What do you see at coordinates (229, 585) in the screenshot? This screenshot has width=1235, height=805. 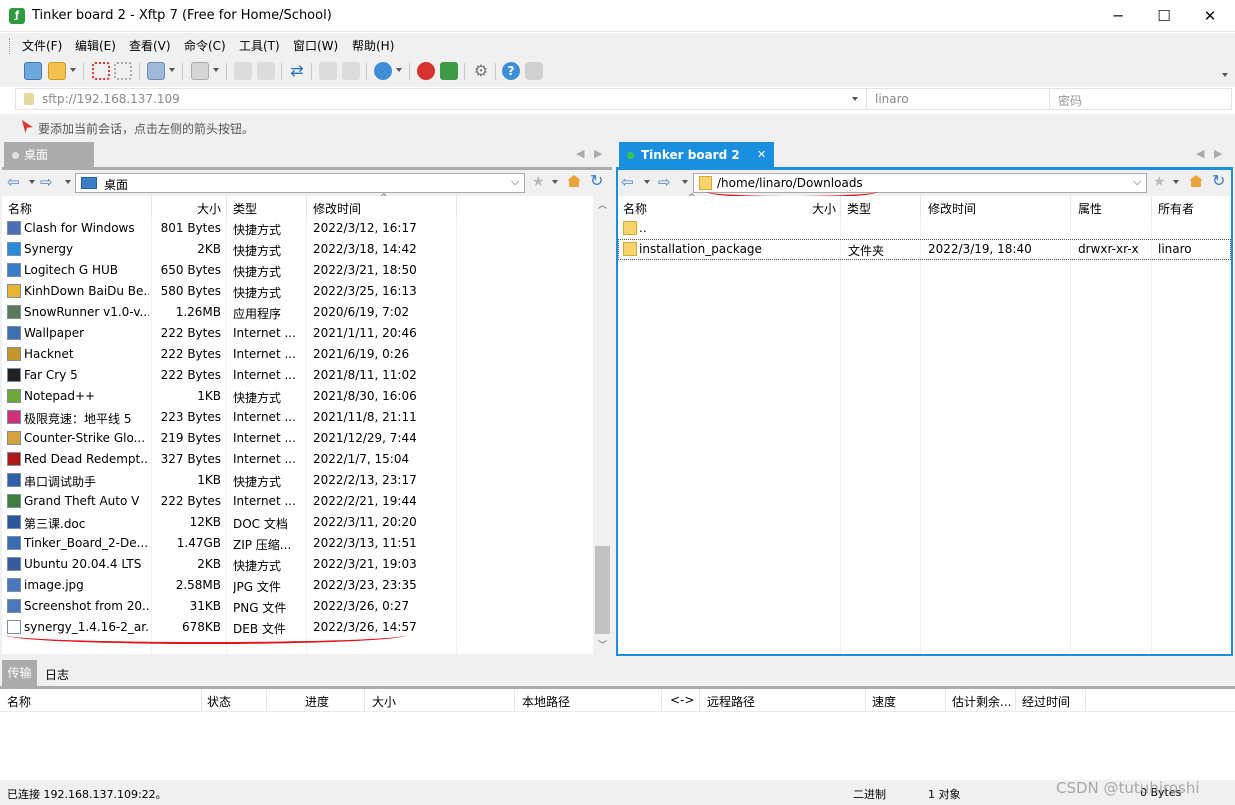 I see `table-row: image.jpg 2.58MB JPG 文件 2022/3/23, 23:35` at bounding box center [229, 585].